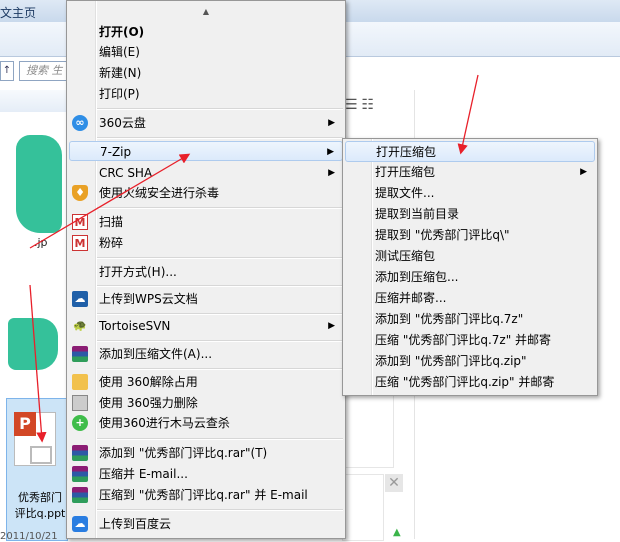 The height and width of the screenshot is (542, 620). Describe the element at coordinates (206, 123) in the screenshot. I see `menu-item-360-cloud: ∞ 360云盘 ▶` at that location.